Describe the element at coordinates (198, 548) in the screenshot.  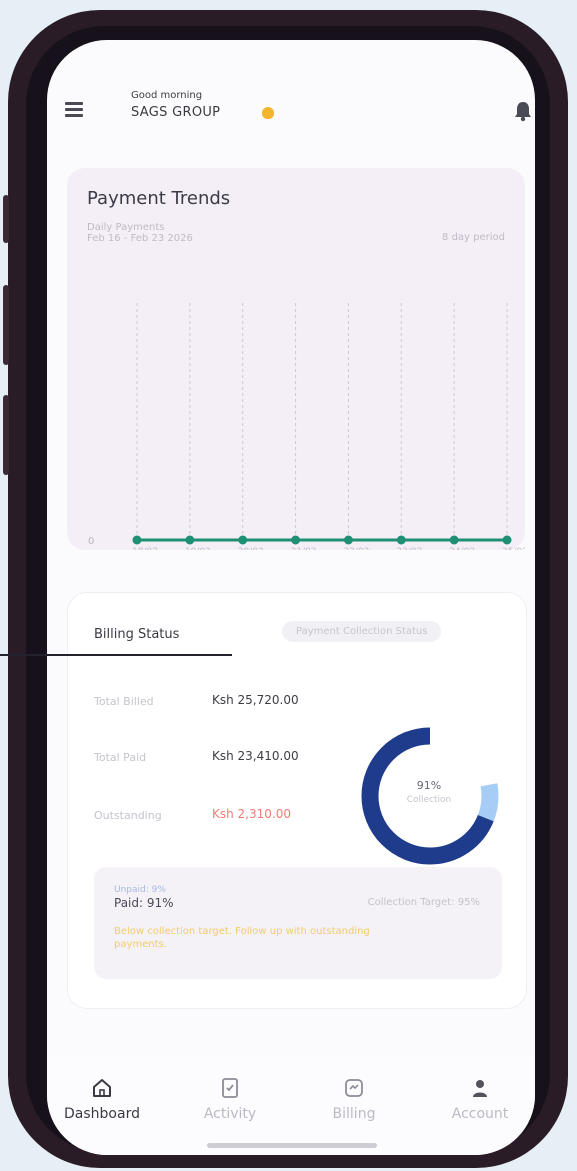
I see `x-tick-label: 19/02` at that location.